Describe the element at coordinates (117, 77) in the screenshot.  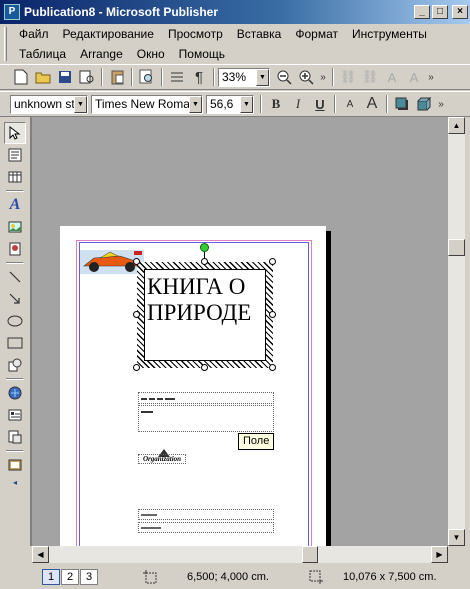
I see `paste-icon` at that location.